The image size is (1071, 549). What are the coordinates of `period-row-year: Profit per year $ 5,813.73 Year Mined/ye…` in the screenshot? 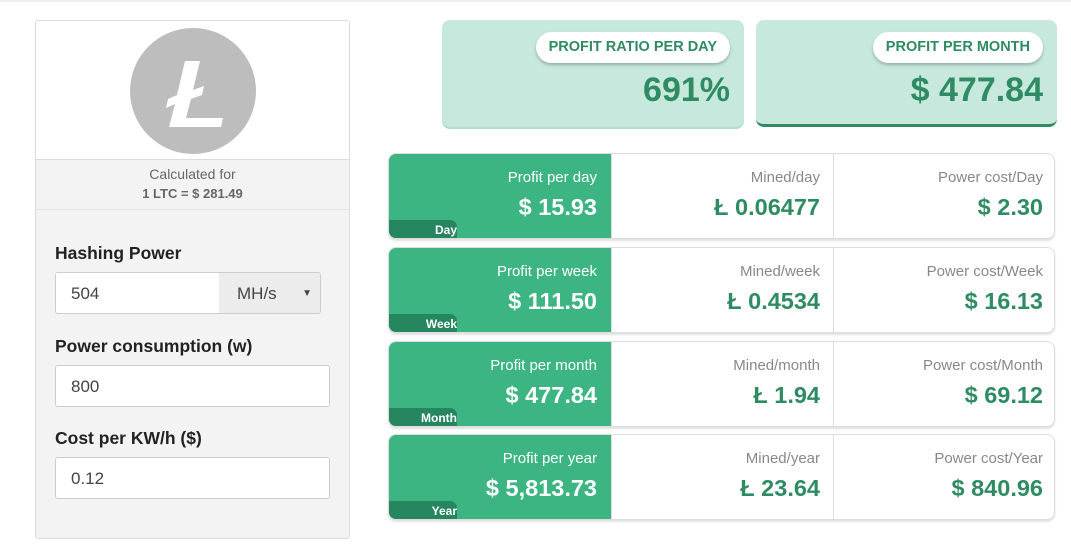 It's located at (721, 477).